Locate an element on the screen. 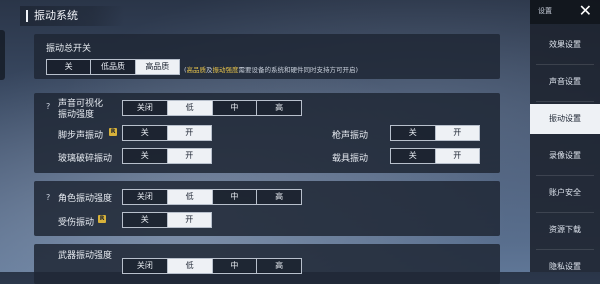 This screenshot has width=600, height=284. glass-break-off: 关 is located at coordinates (145, 156).